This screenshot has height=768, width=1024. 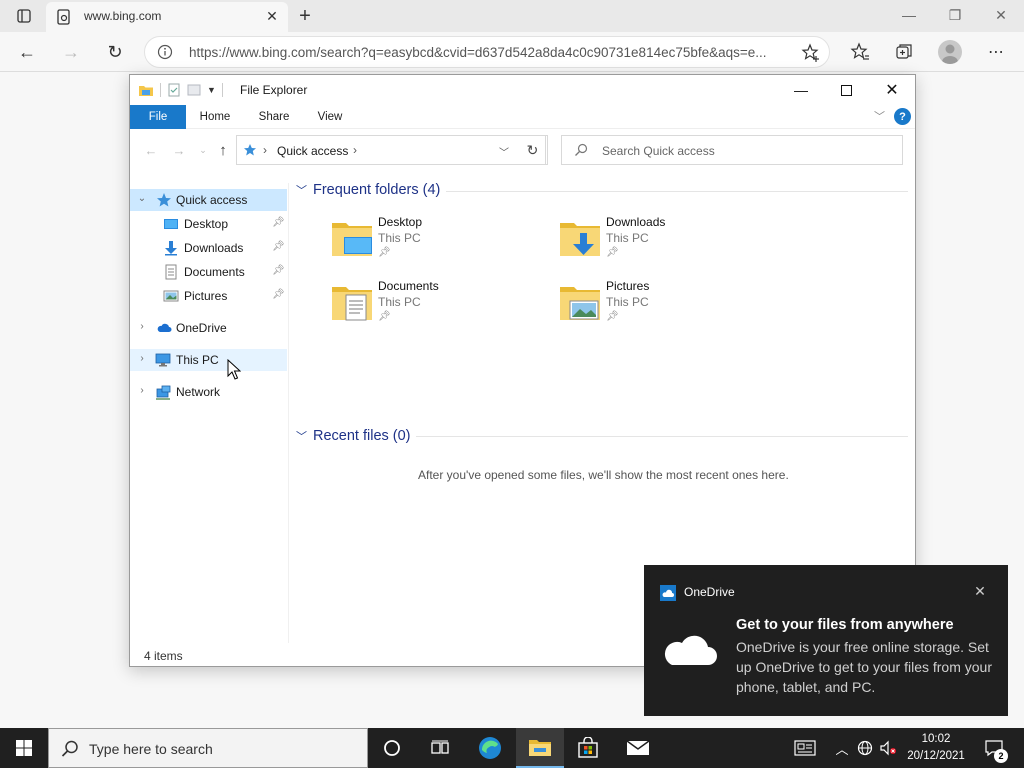 What do you see at coordinates (208, 200) in the screenshot?
I see `nav-item-quick-access: ⌄ Quick access` at bounding box center [208, 200].